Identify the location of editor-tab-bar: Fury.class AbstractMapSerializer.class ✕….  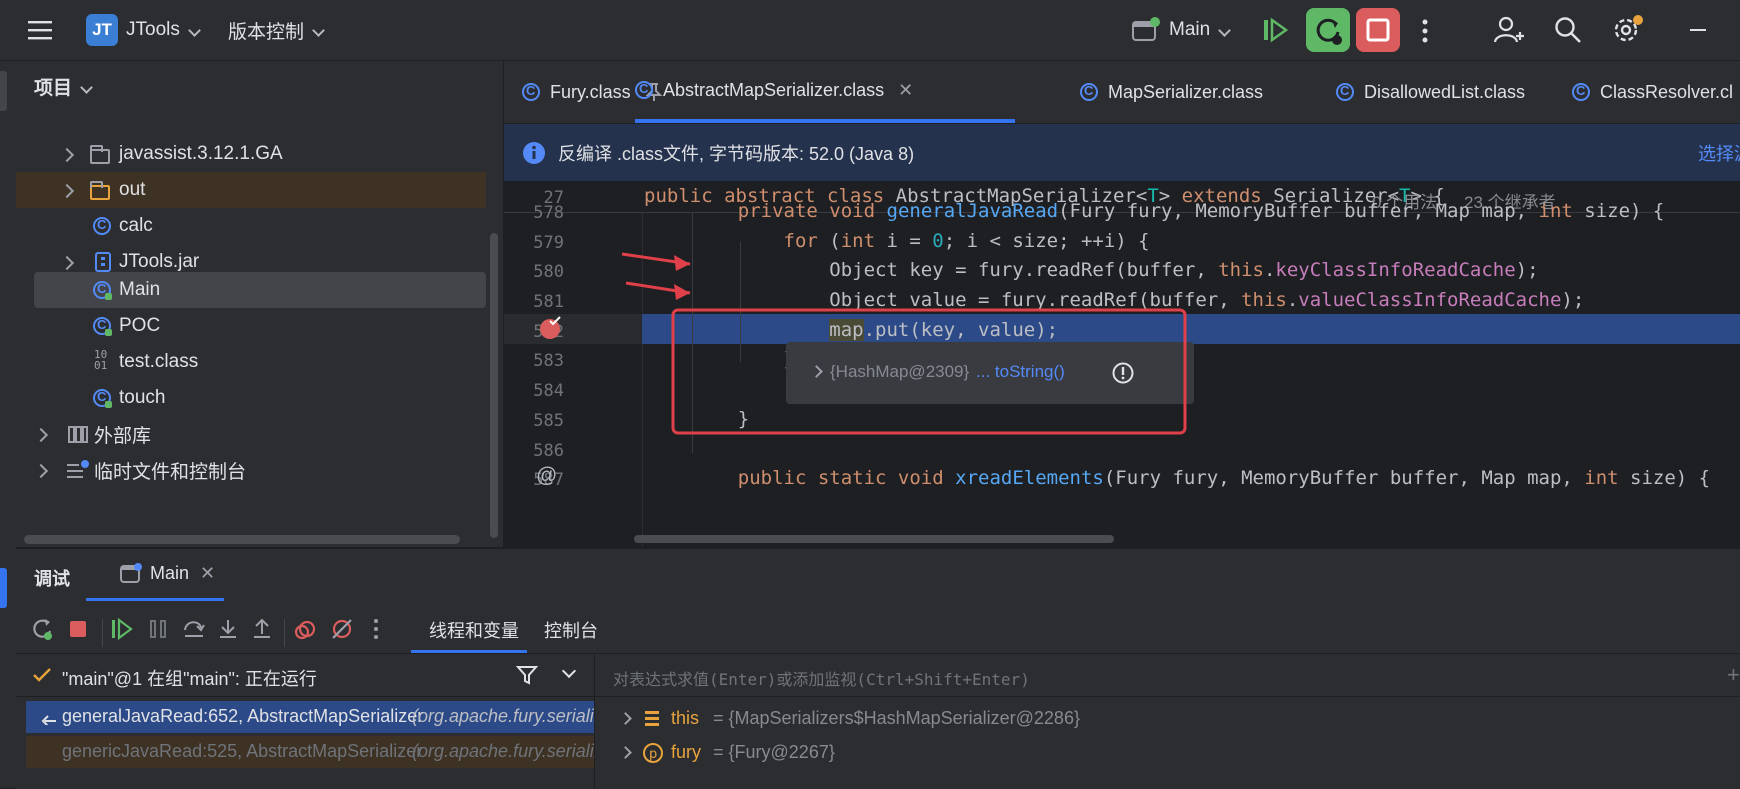
(1122, 92).